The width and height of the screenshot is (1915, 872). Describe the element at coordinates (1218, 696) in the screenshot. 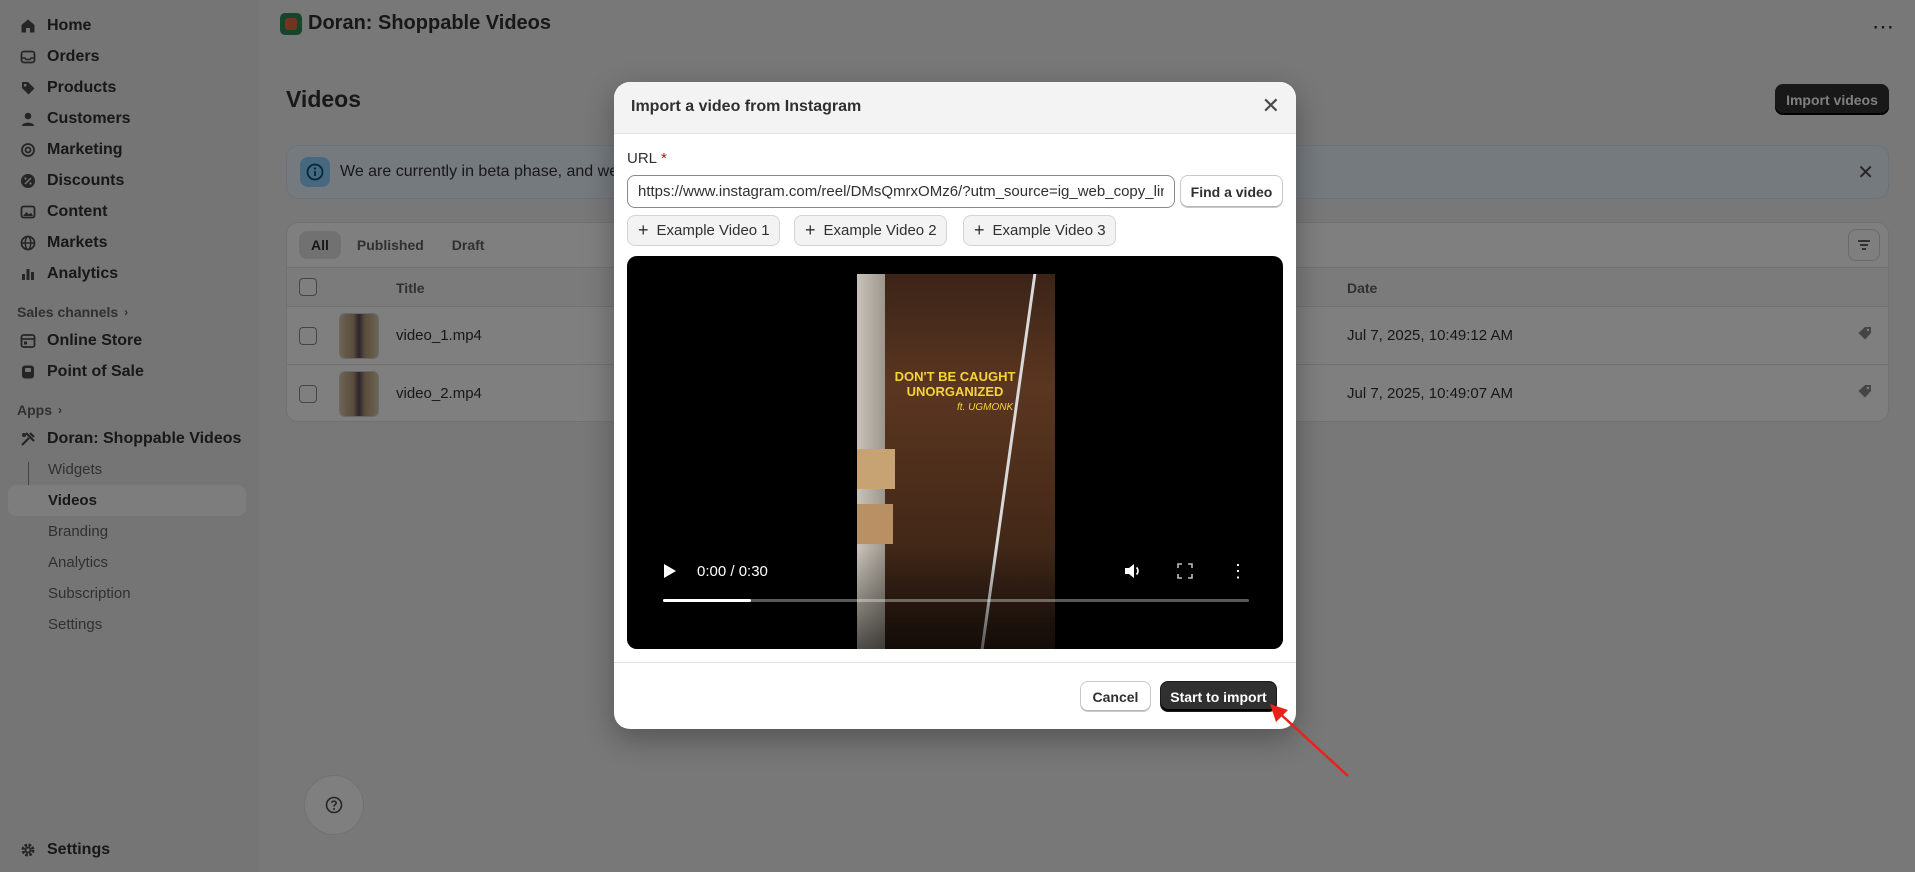

I see `start-import-button: Start to import` at that location.